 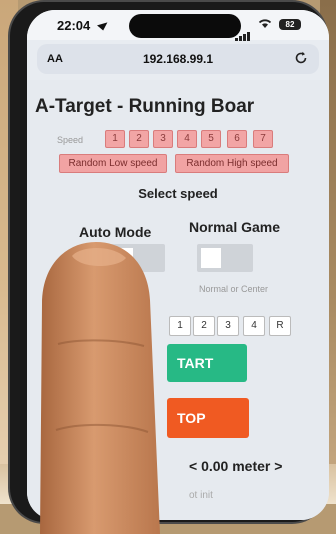 I want to click on start-button: TART, so click(x=207, y=363).